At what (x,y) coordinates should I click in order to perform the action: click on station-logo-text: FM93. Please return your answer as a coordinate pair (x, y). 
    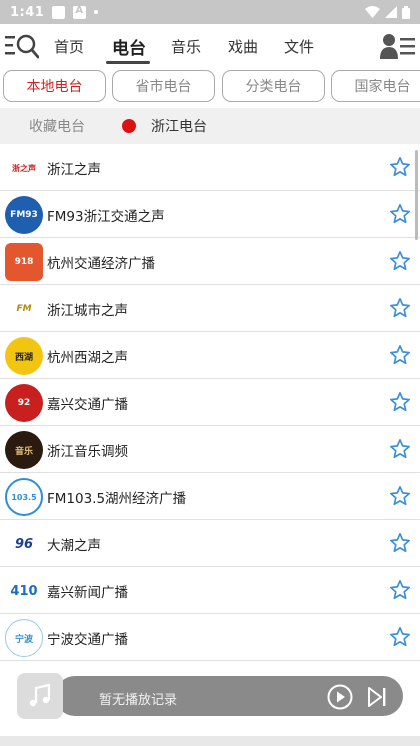
    Looking at the image, I should click on (24, 215).